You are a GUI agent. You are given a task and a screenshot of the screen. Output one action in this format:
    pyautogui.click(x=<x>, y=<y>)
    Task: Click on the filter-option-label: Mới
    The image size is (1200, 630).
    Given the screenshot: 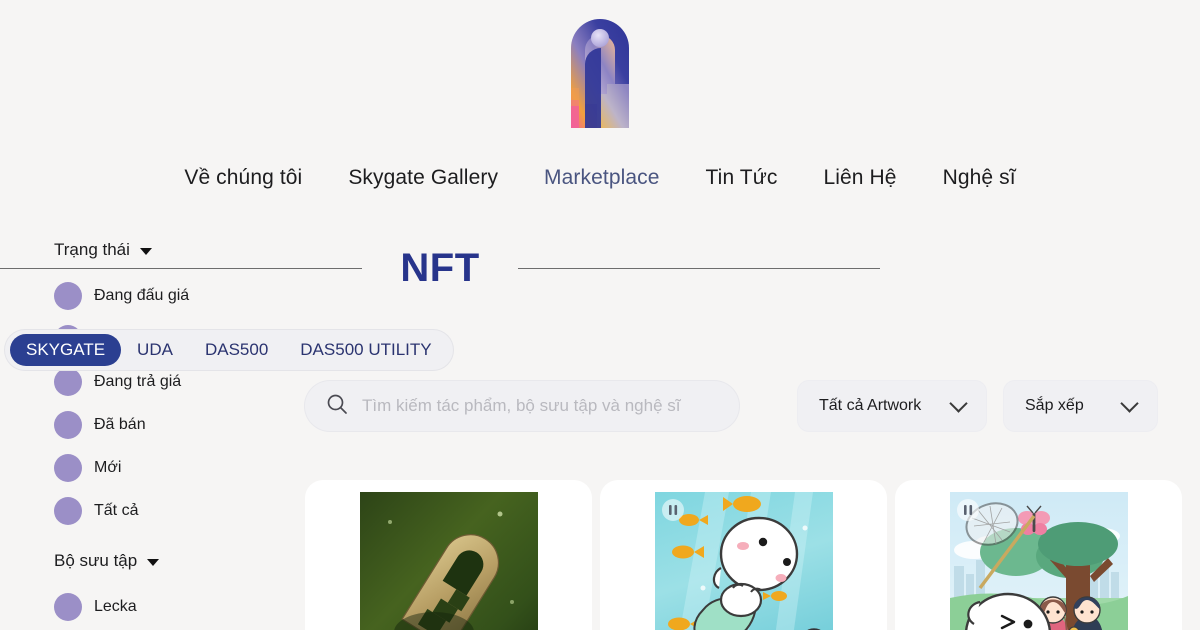 What is the action you would take?
    pyautogui.click(x=108, y=467)
    